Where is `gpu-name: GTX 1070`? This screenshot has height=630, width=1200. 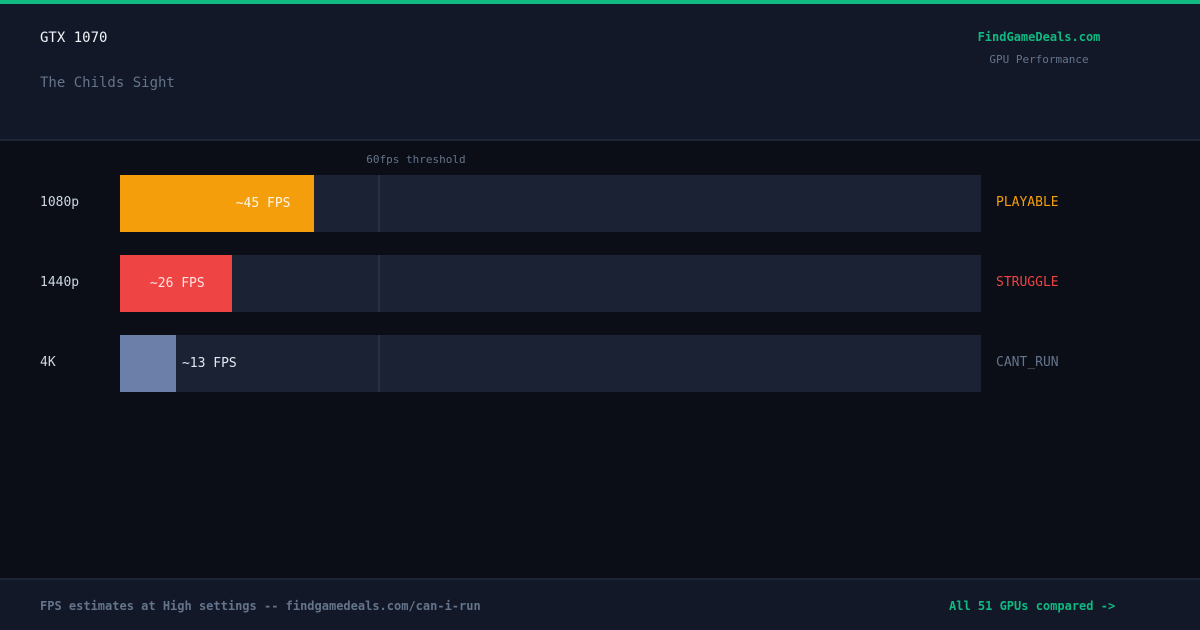 gpu-name: GTX 1070 is located at coordinates (74, 38).